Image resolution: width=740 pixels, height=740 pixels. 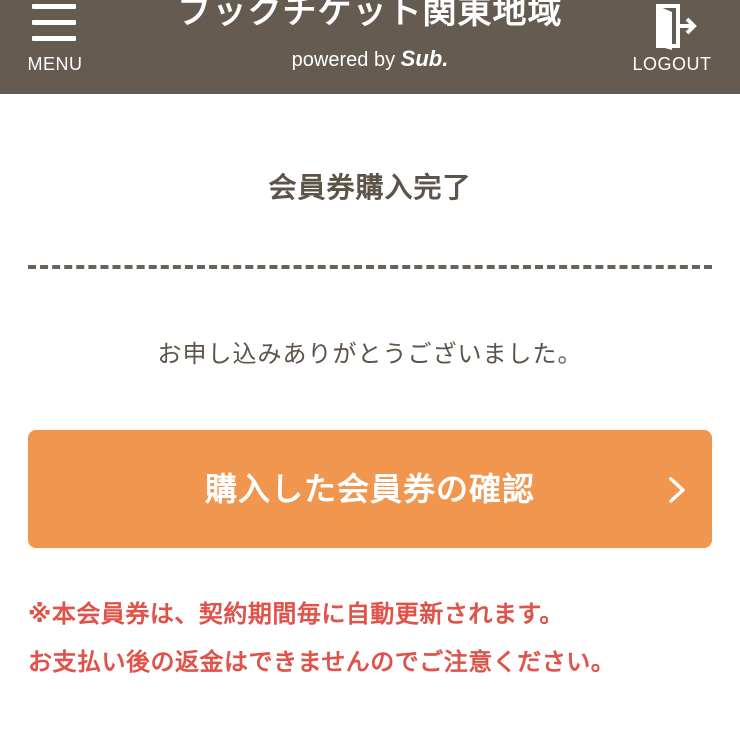 I want to click on logout-door-icon, so click(x=676, y=27).